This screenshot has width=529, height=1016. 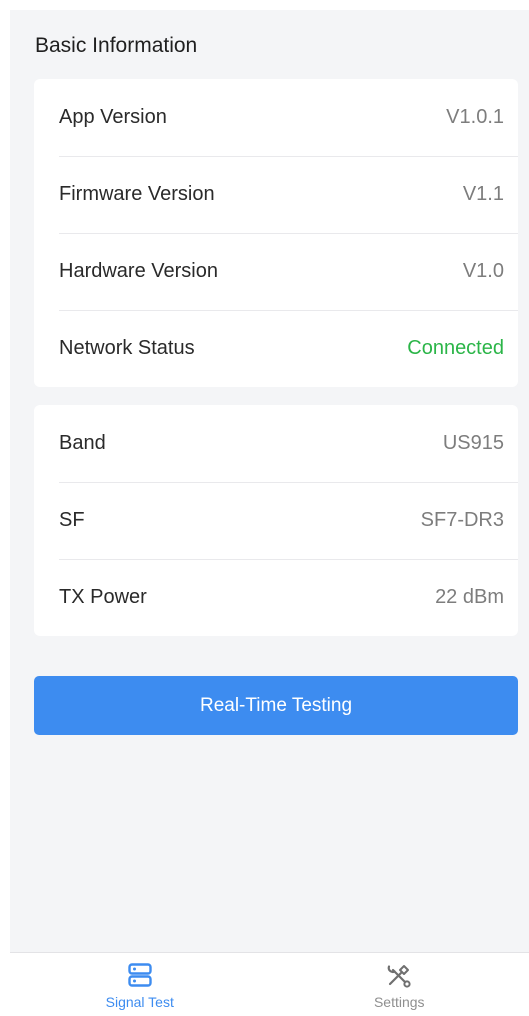 I want to click on server-icon, so click(x=140, y=975).